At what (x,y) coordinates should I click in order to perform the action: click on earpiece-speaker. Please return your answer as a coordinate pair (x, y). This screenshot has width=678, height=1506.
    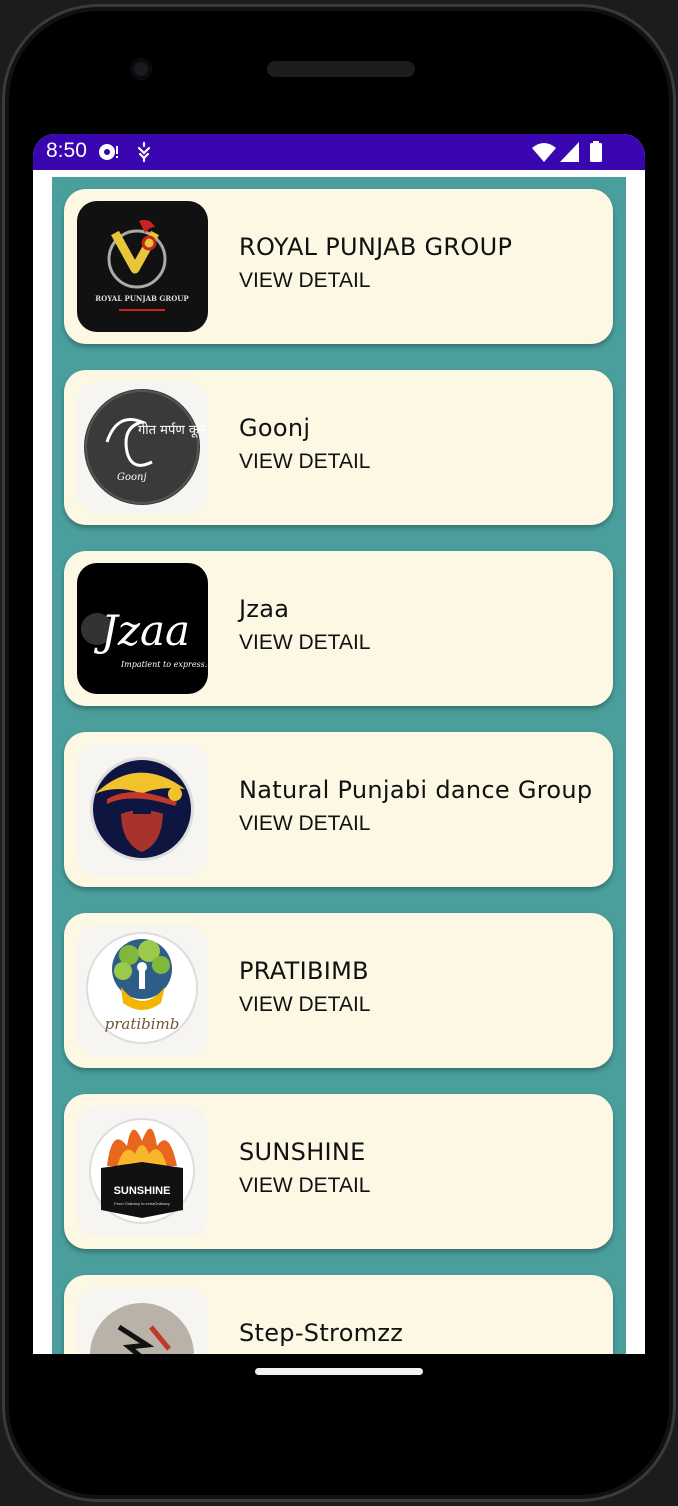
    Looking at the image, I should click on (341, 69).